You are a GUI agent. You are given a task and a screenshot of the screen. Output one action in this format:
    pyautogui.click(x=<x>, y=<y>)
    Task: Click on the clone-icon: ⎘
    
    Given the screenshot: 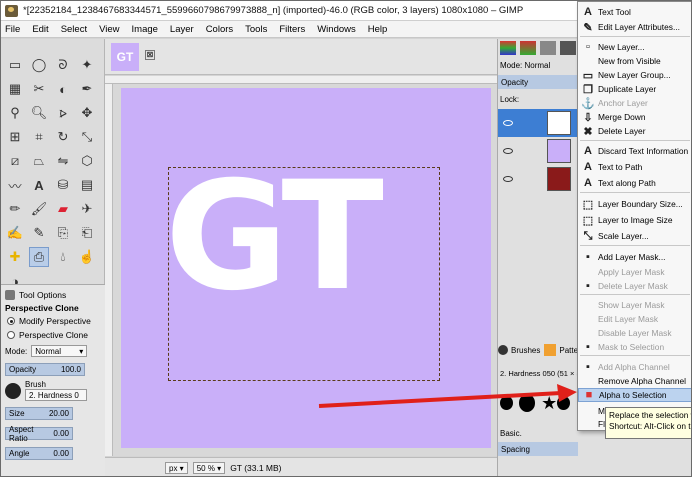 What is the action you would take?
    pyautogui.click(x=63, y=233)
    